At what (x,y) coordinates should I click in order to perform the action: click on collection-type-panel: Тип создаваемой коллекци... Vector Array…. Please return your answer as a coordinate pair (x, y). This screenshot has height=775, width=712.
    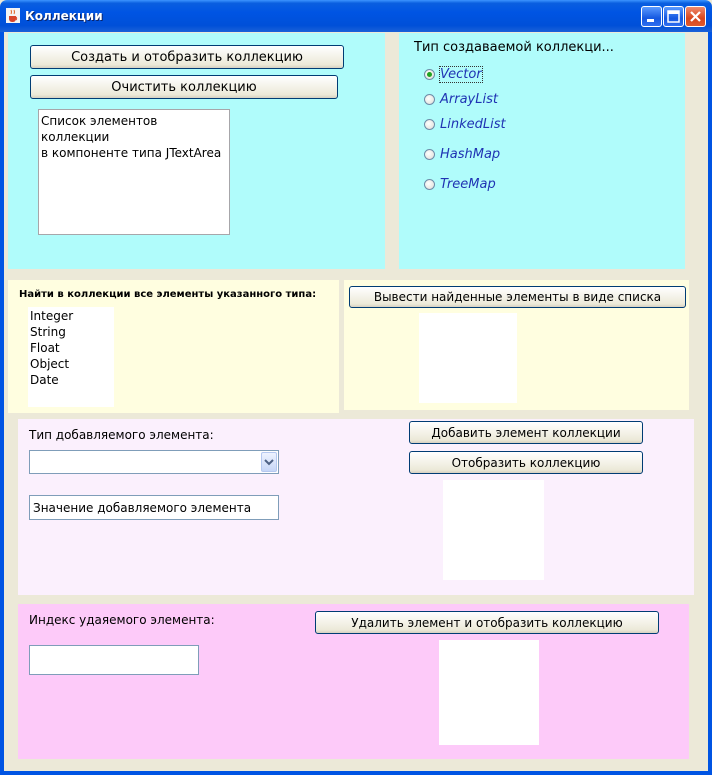
    Looking at the image, I should click on (542, 151).